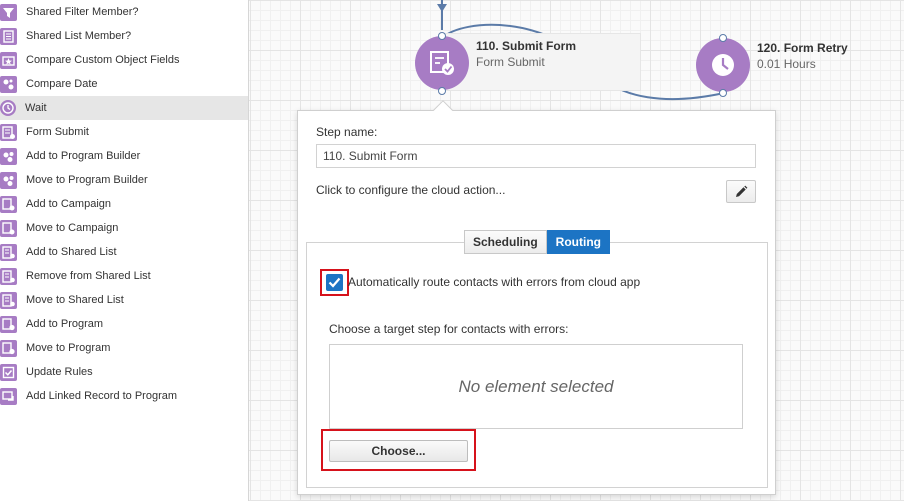 The width and height of the screenshot is (904, 501). Describe the element at coordinates (102, 396) in the screenshot. I see `palette-item-label: Add Linked Record to Program` at that location.